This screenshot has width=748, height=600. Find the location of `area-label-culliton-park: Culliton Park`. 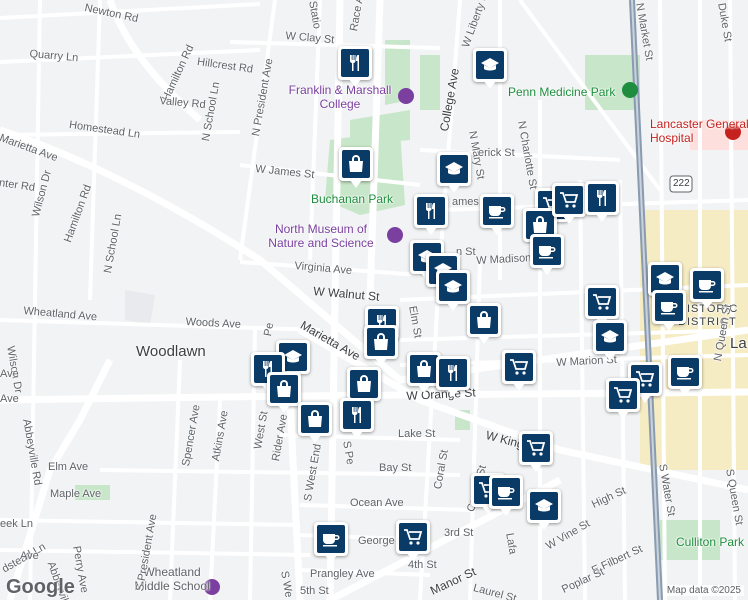

area-label-culliton-park: Culliton Park is located at coordinates (710, 542).